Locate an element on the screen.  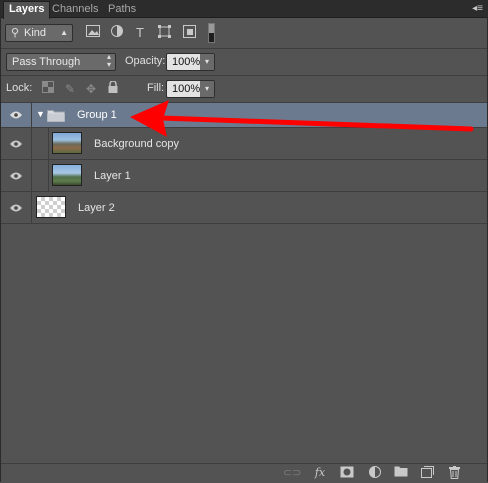
layer-name: Background copy is located at coordinates (136, 144).